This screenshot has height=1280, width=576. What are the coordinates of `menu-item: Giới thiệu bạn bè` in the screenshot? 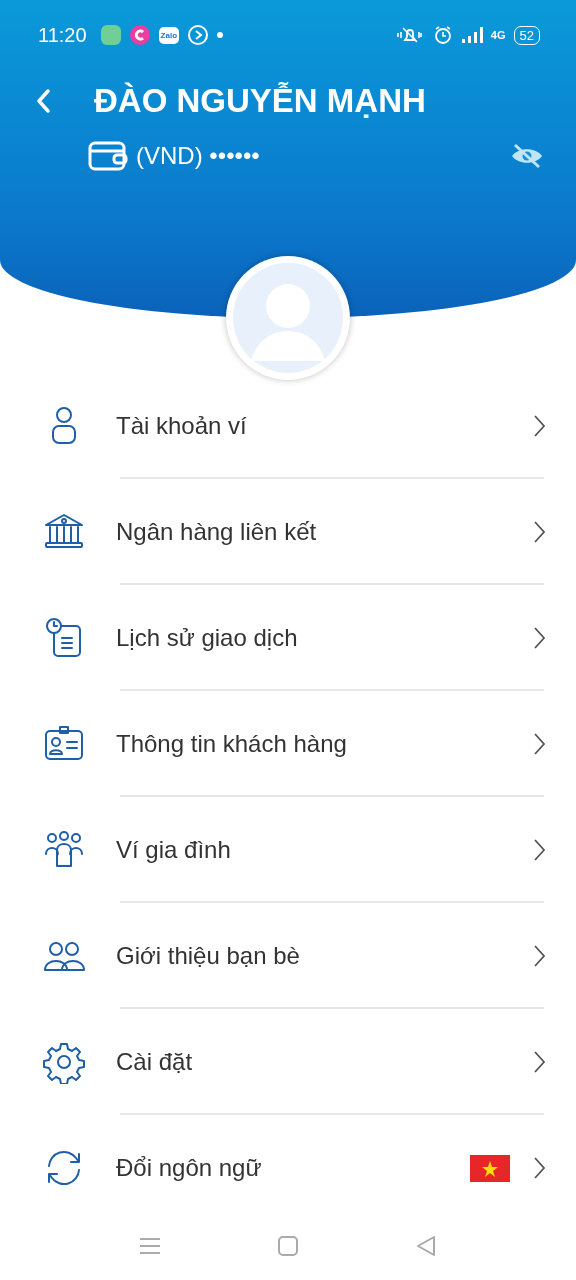 It's located at (288, 956).